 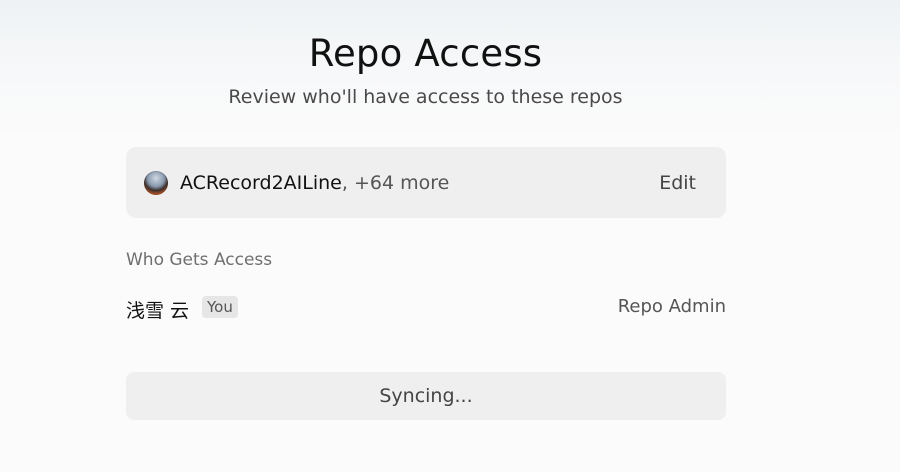 I want to click on repo-avatar-icon, so click(x=156, y=183).